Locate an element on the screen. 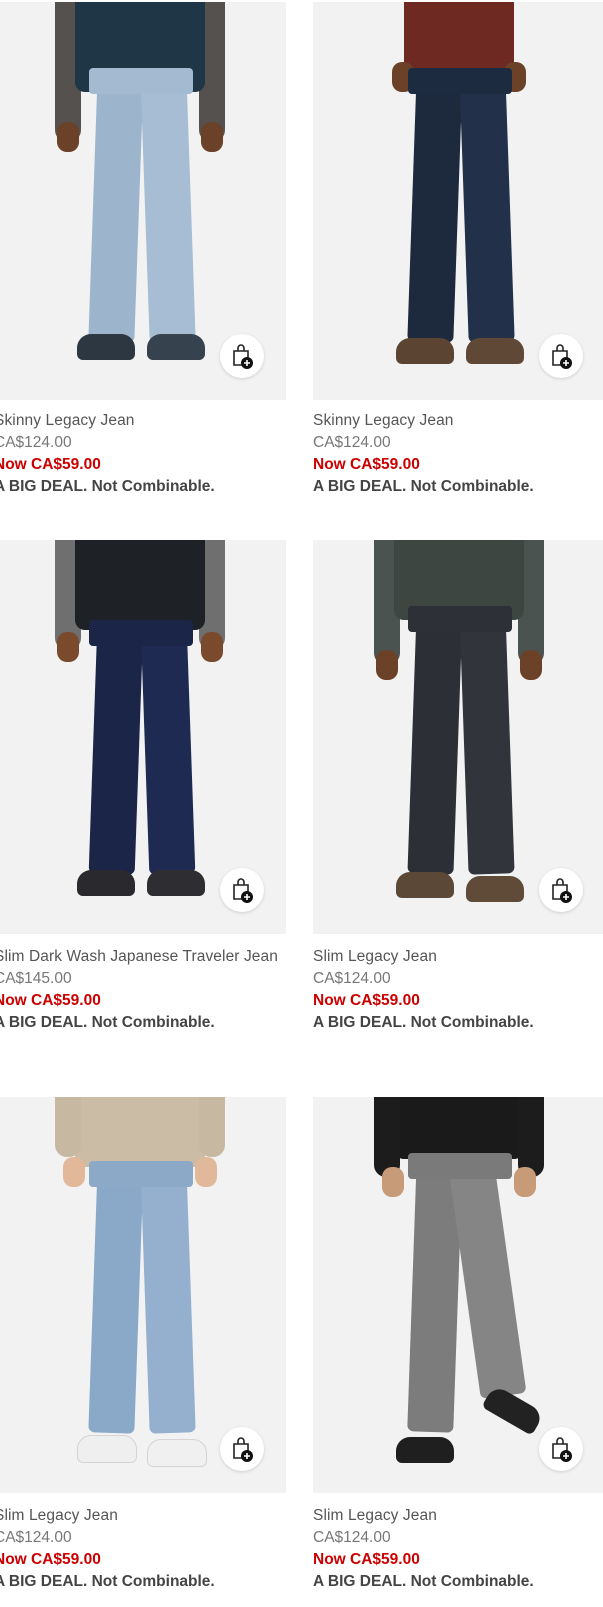  product-name: Slim Dark Wash Japanese Traveler Jean is located at coordinates (143, 957).